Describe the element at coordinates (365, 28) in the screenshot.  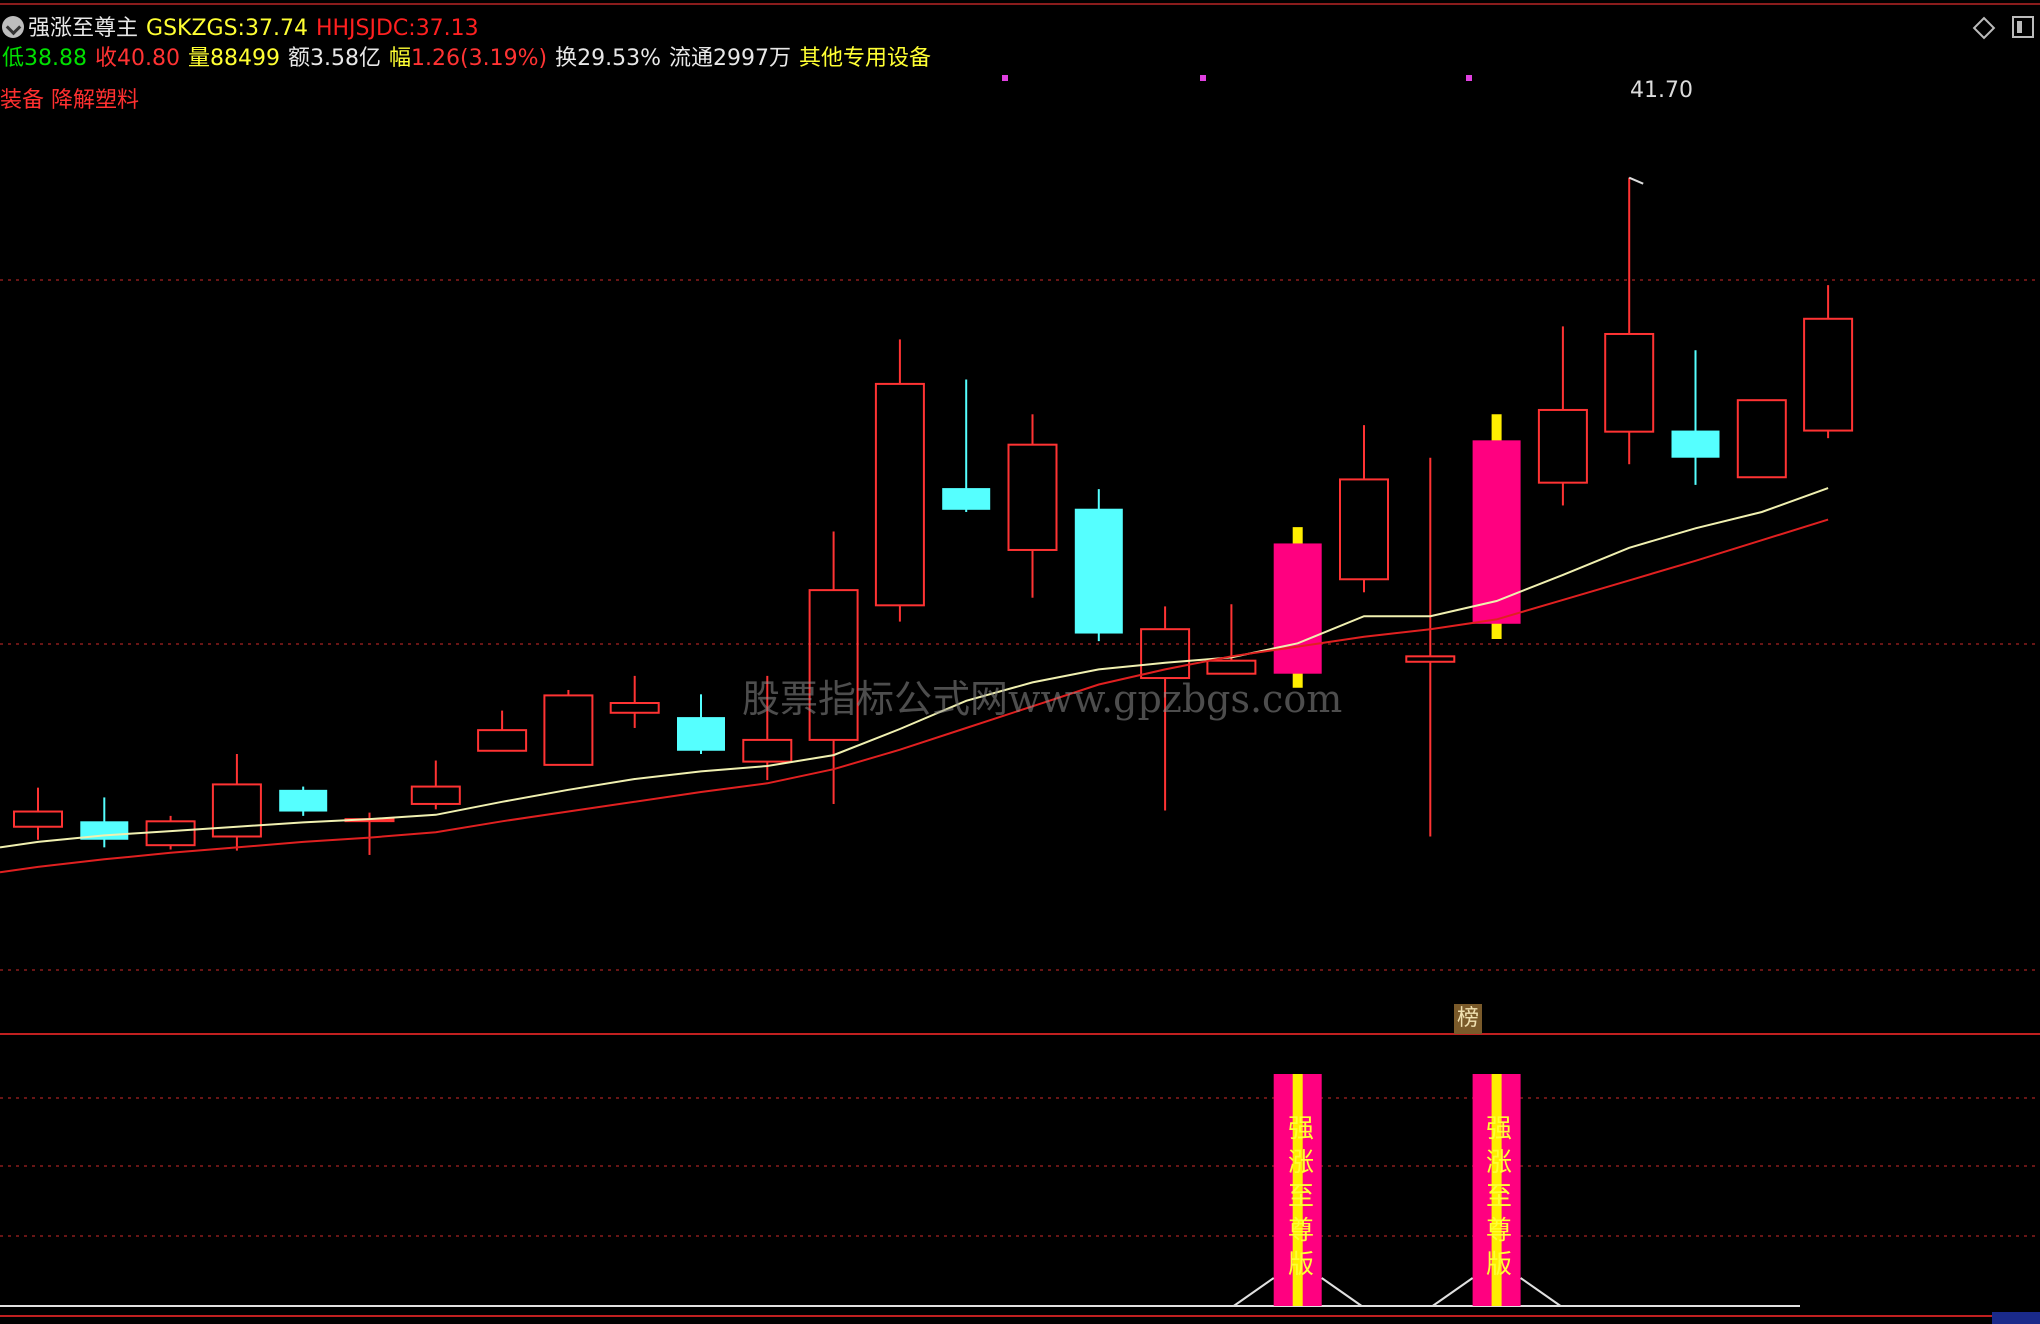
I see `hhjsjdc-label: HHJSJDC:` at that location.